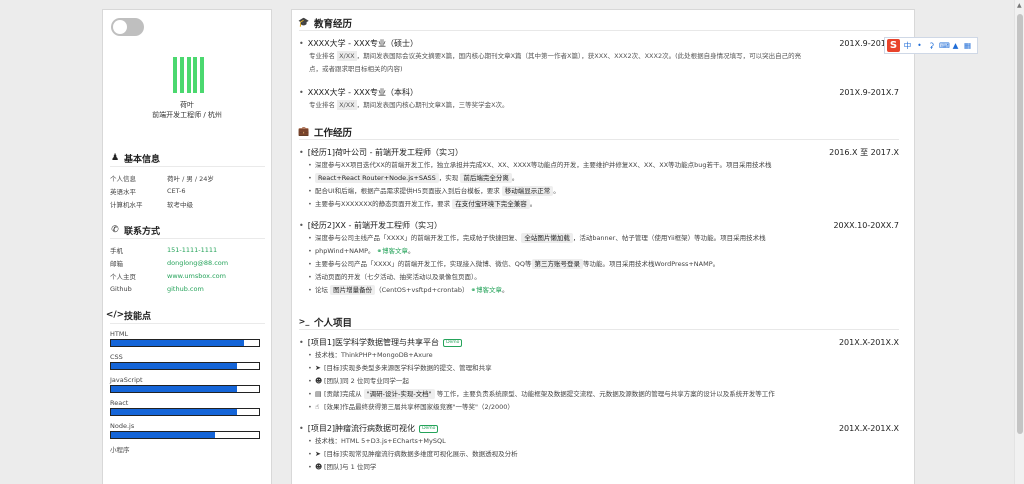  What do you see at coordinates (126, 379) in the screenshot?
I see `skill-name: JavaScript` at bounding box center [126, 379].